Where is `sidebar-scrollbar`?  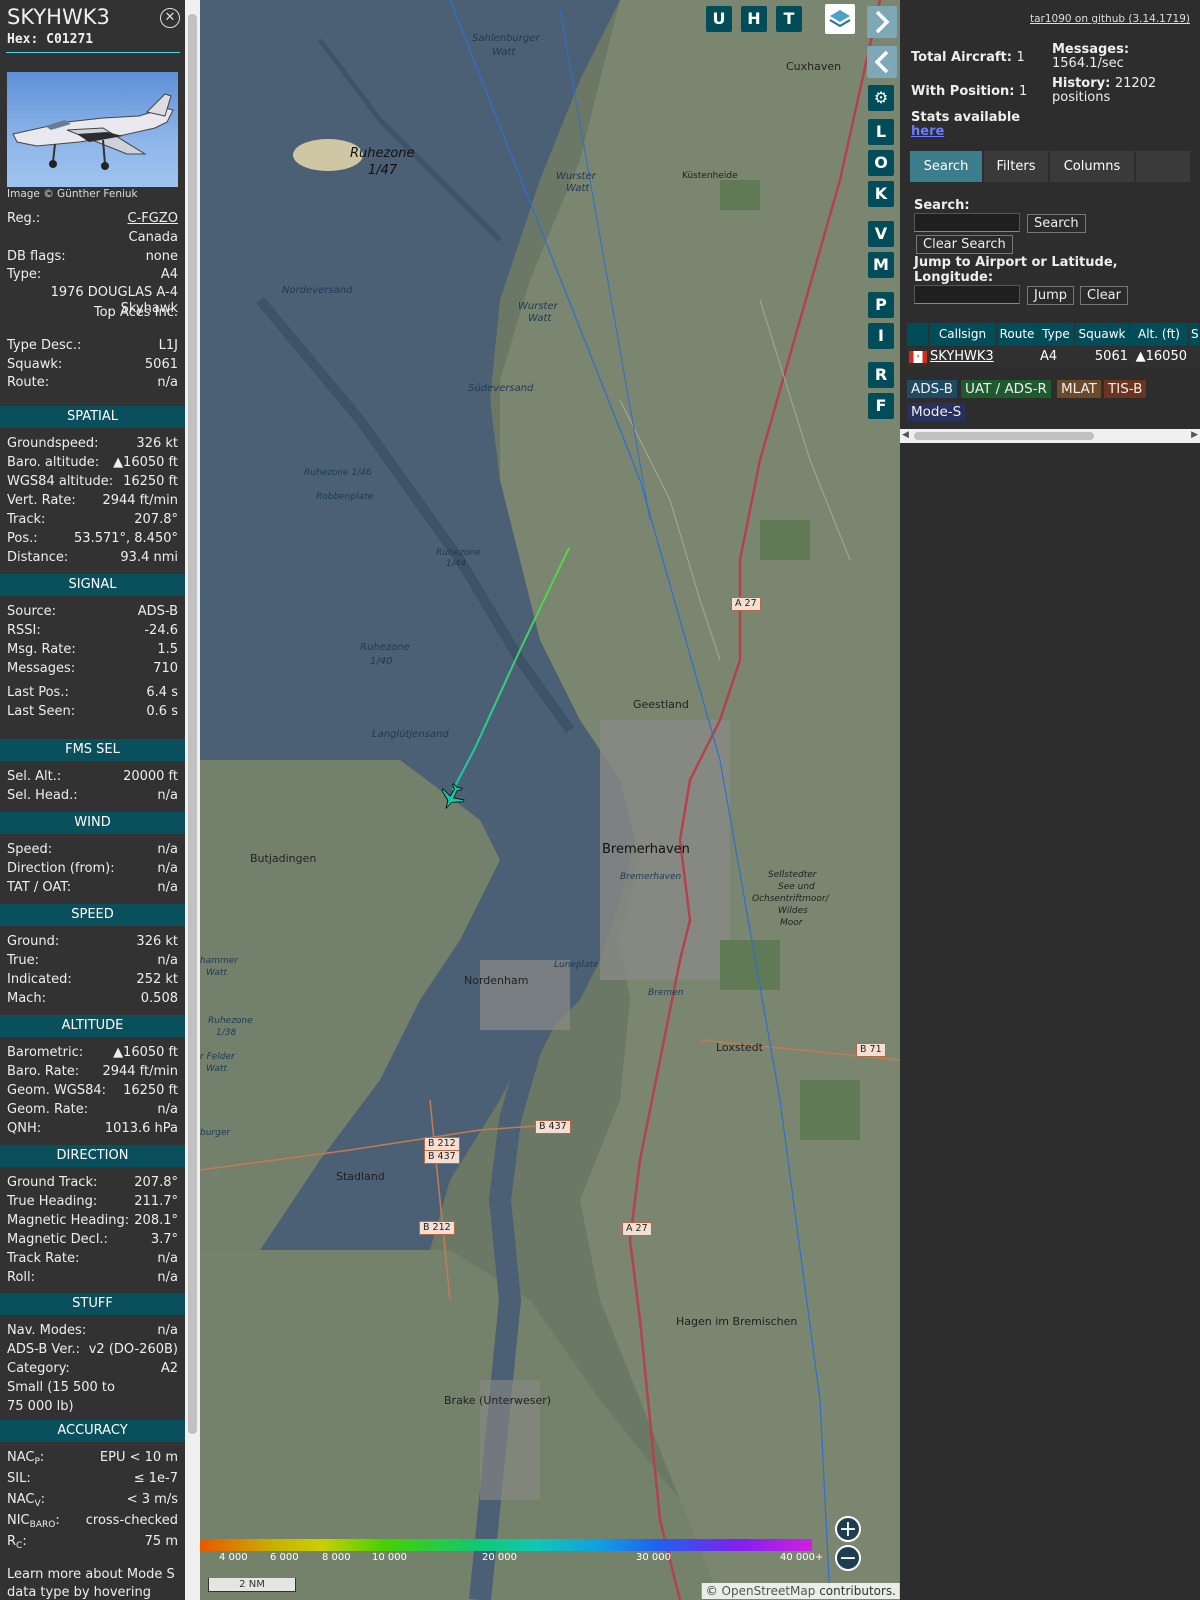 sidebar-scrollbar is located at coordinates (192, 800).